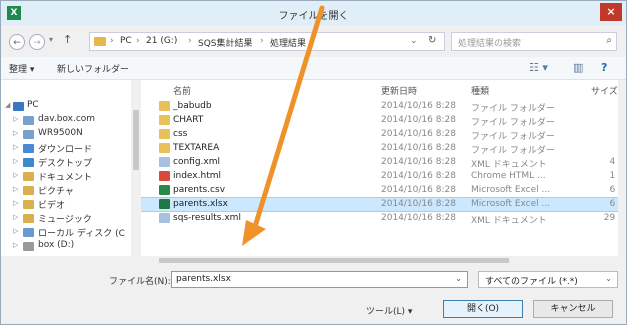 Image resolution: width=627 pixels, height=325 pixels. I want to click on forward-button: →, so click(37, 42).